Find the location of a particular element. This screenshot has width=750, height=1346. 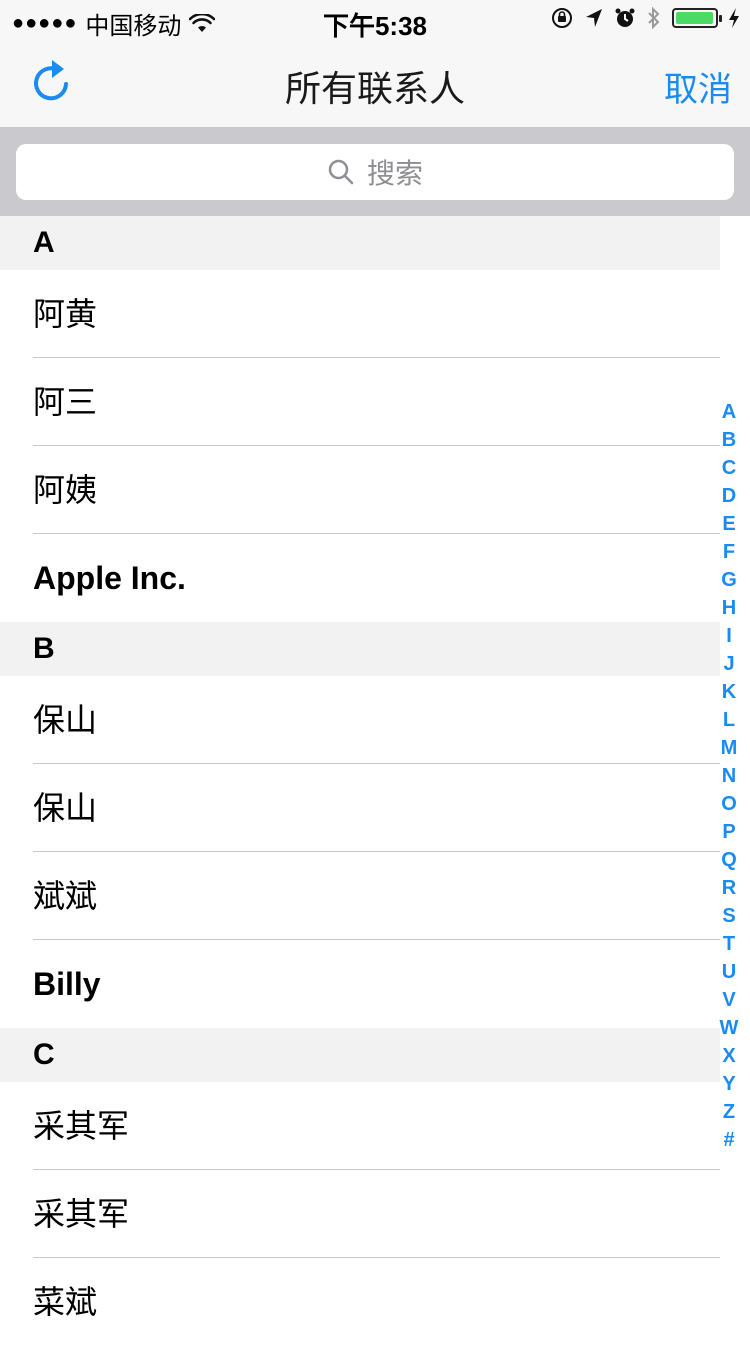

cancel-button: 取消 is located at coordinates (698, 86).